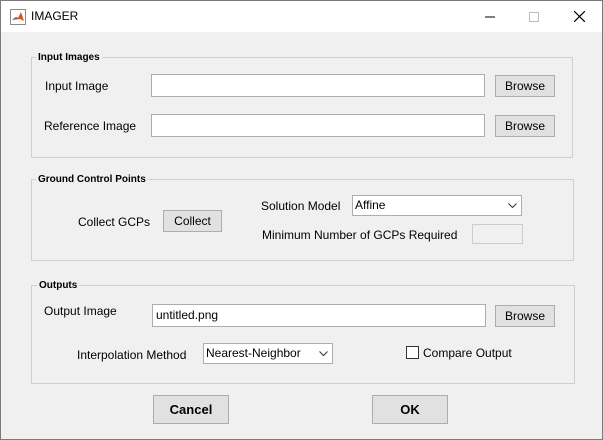 The width and height of the screenshot is (603, 440). What do you see at coordinates (497, 234) in the screenshot?
I see `min-gcps-field` at bounding box center [497, 234].